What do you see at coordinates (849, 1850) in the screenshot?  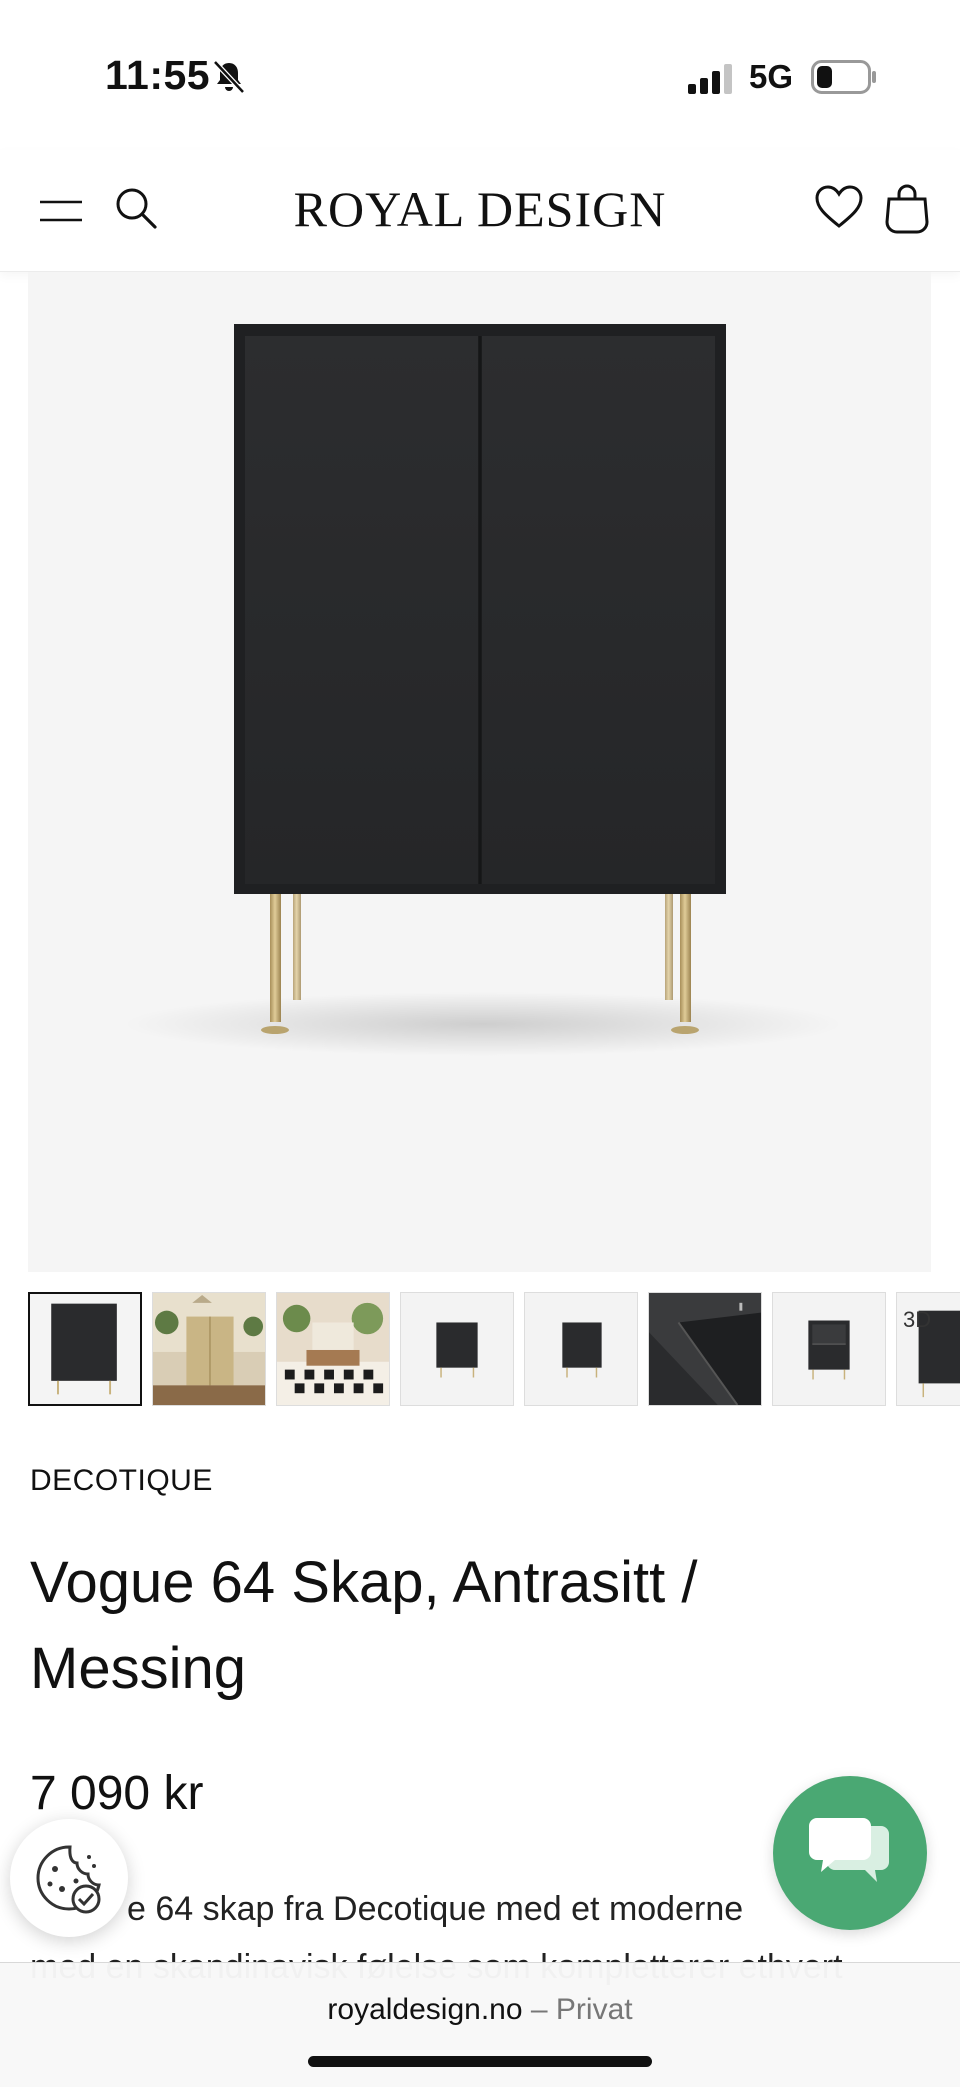 I see `chat-icon` at bounding box center [849, 1850].